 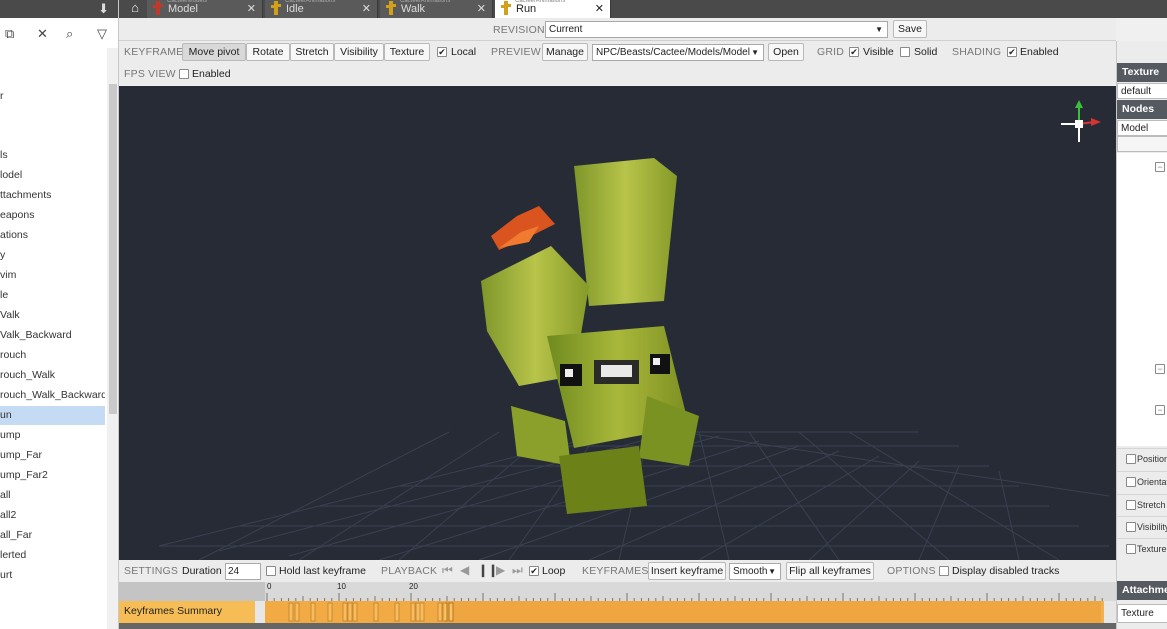 What do you see at coordinates (214, 52) in the screenshot?
I see `move-pivot-button: Move pivot` at bounding box center [214, 52].